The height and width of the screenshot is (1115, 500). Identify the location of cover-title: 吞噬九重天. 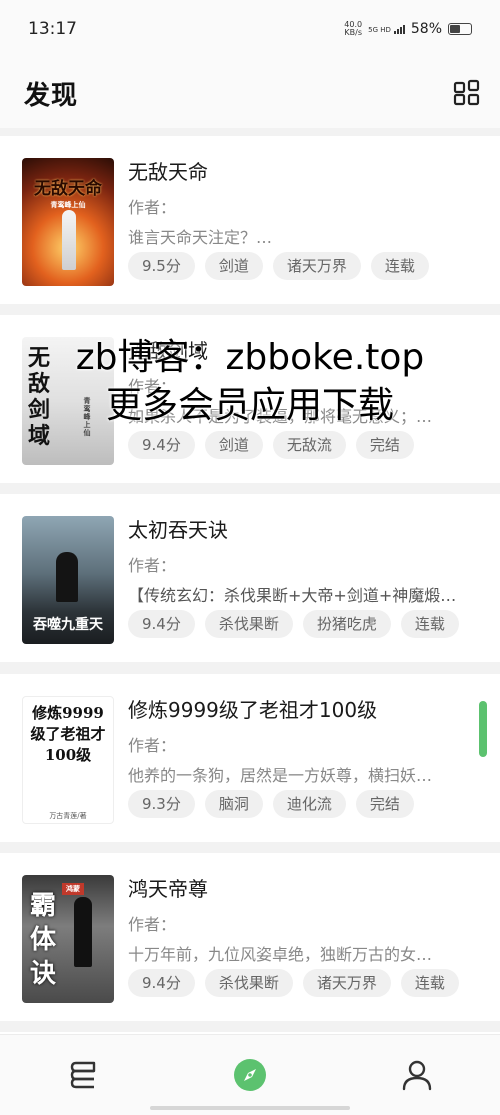
(68, 625).